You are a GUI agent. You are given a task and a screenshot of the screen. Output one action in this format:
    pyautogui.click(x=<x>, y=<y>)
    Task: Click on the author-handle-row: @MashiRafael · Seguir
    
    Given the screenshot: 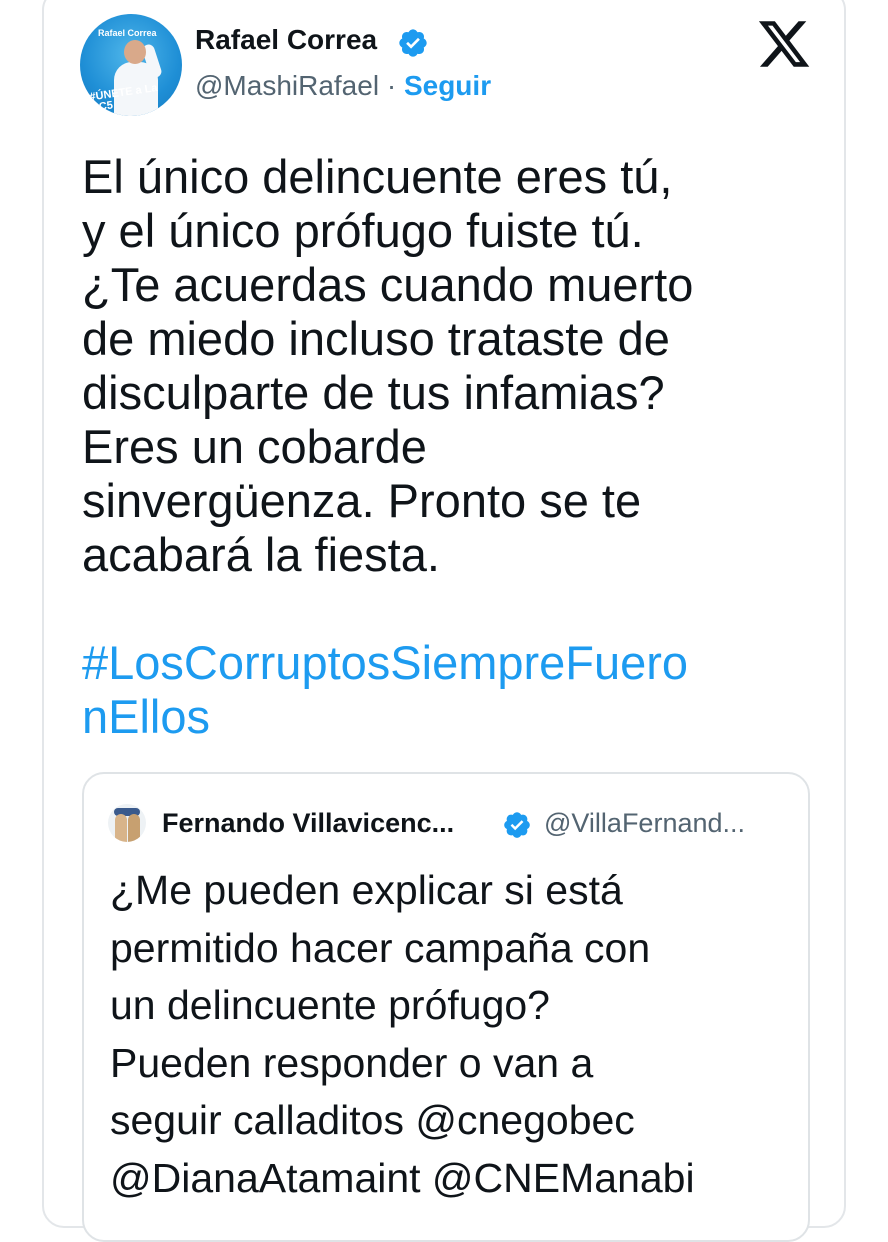 What is the action you would take?
    pyautogui.click(x=343, y=86)
    